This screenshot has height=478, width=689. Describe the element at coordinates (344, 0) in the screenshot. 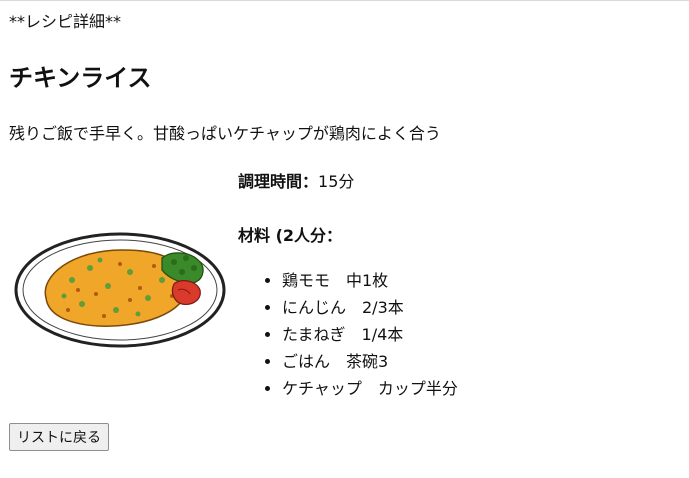

I see `top-divider` at that location.